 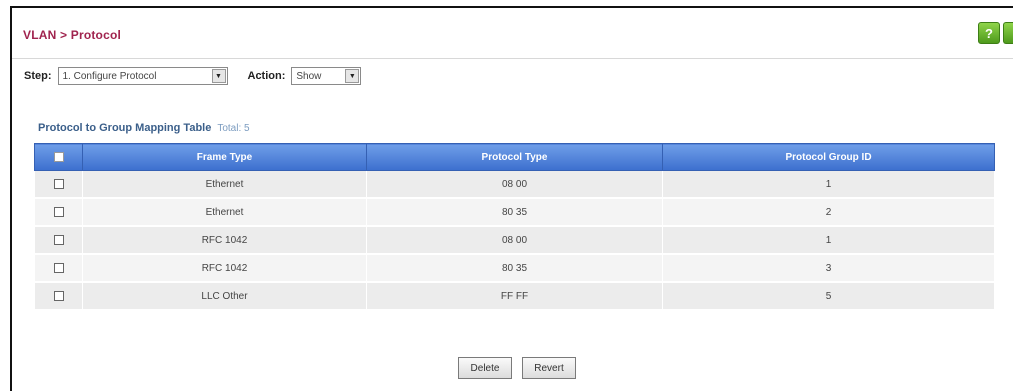 What do you see at coordinates (828, 212) in the screenshot?
I see `group-id-cell: 2` at bounding box center [828, 212].